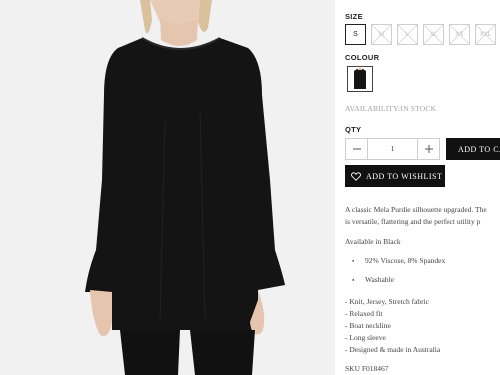  I want to click on qty-input: 1, so click(392, 149).